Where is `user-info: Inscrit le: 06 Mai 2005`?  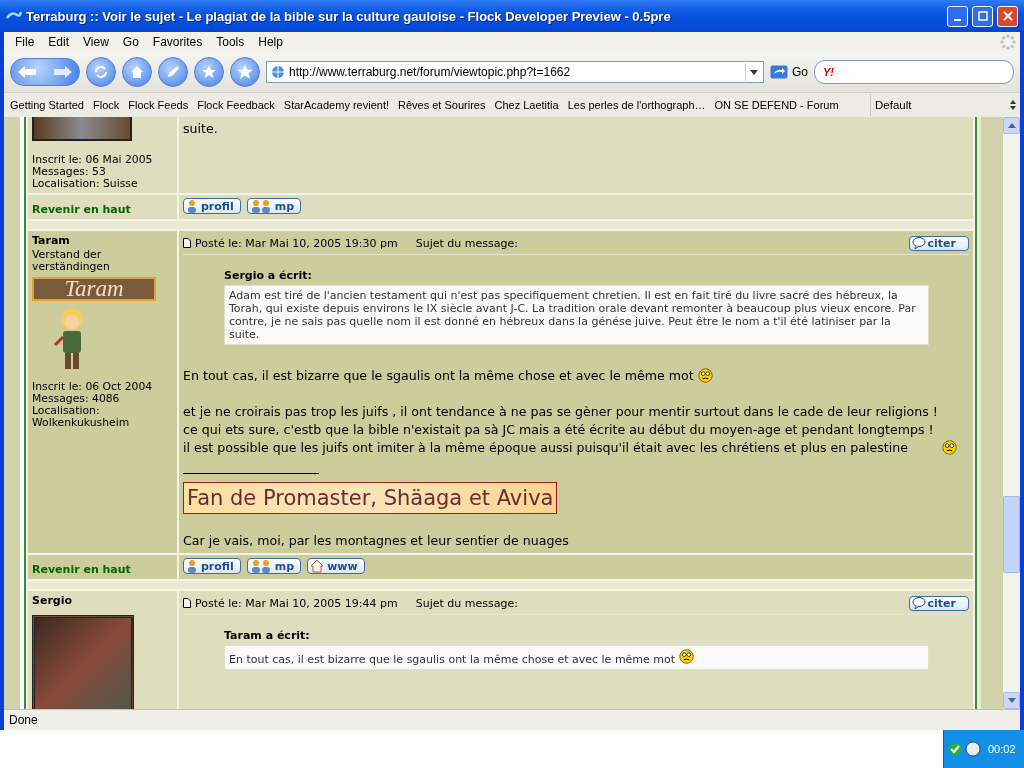 user-info: Inscrit le: 06 Mai 2005 is located at coordinates (93, 160).